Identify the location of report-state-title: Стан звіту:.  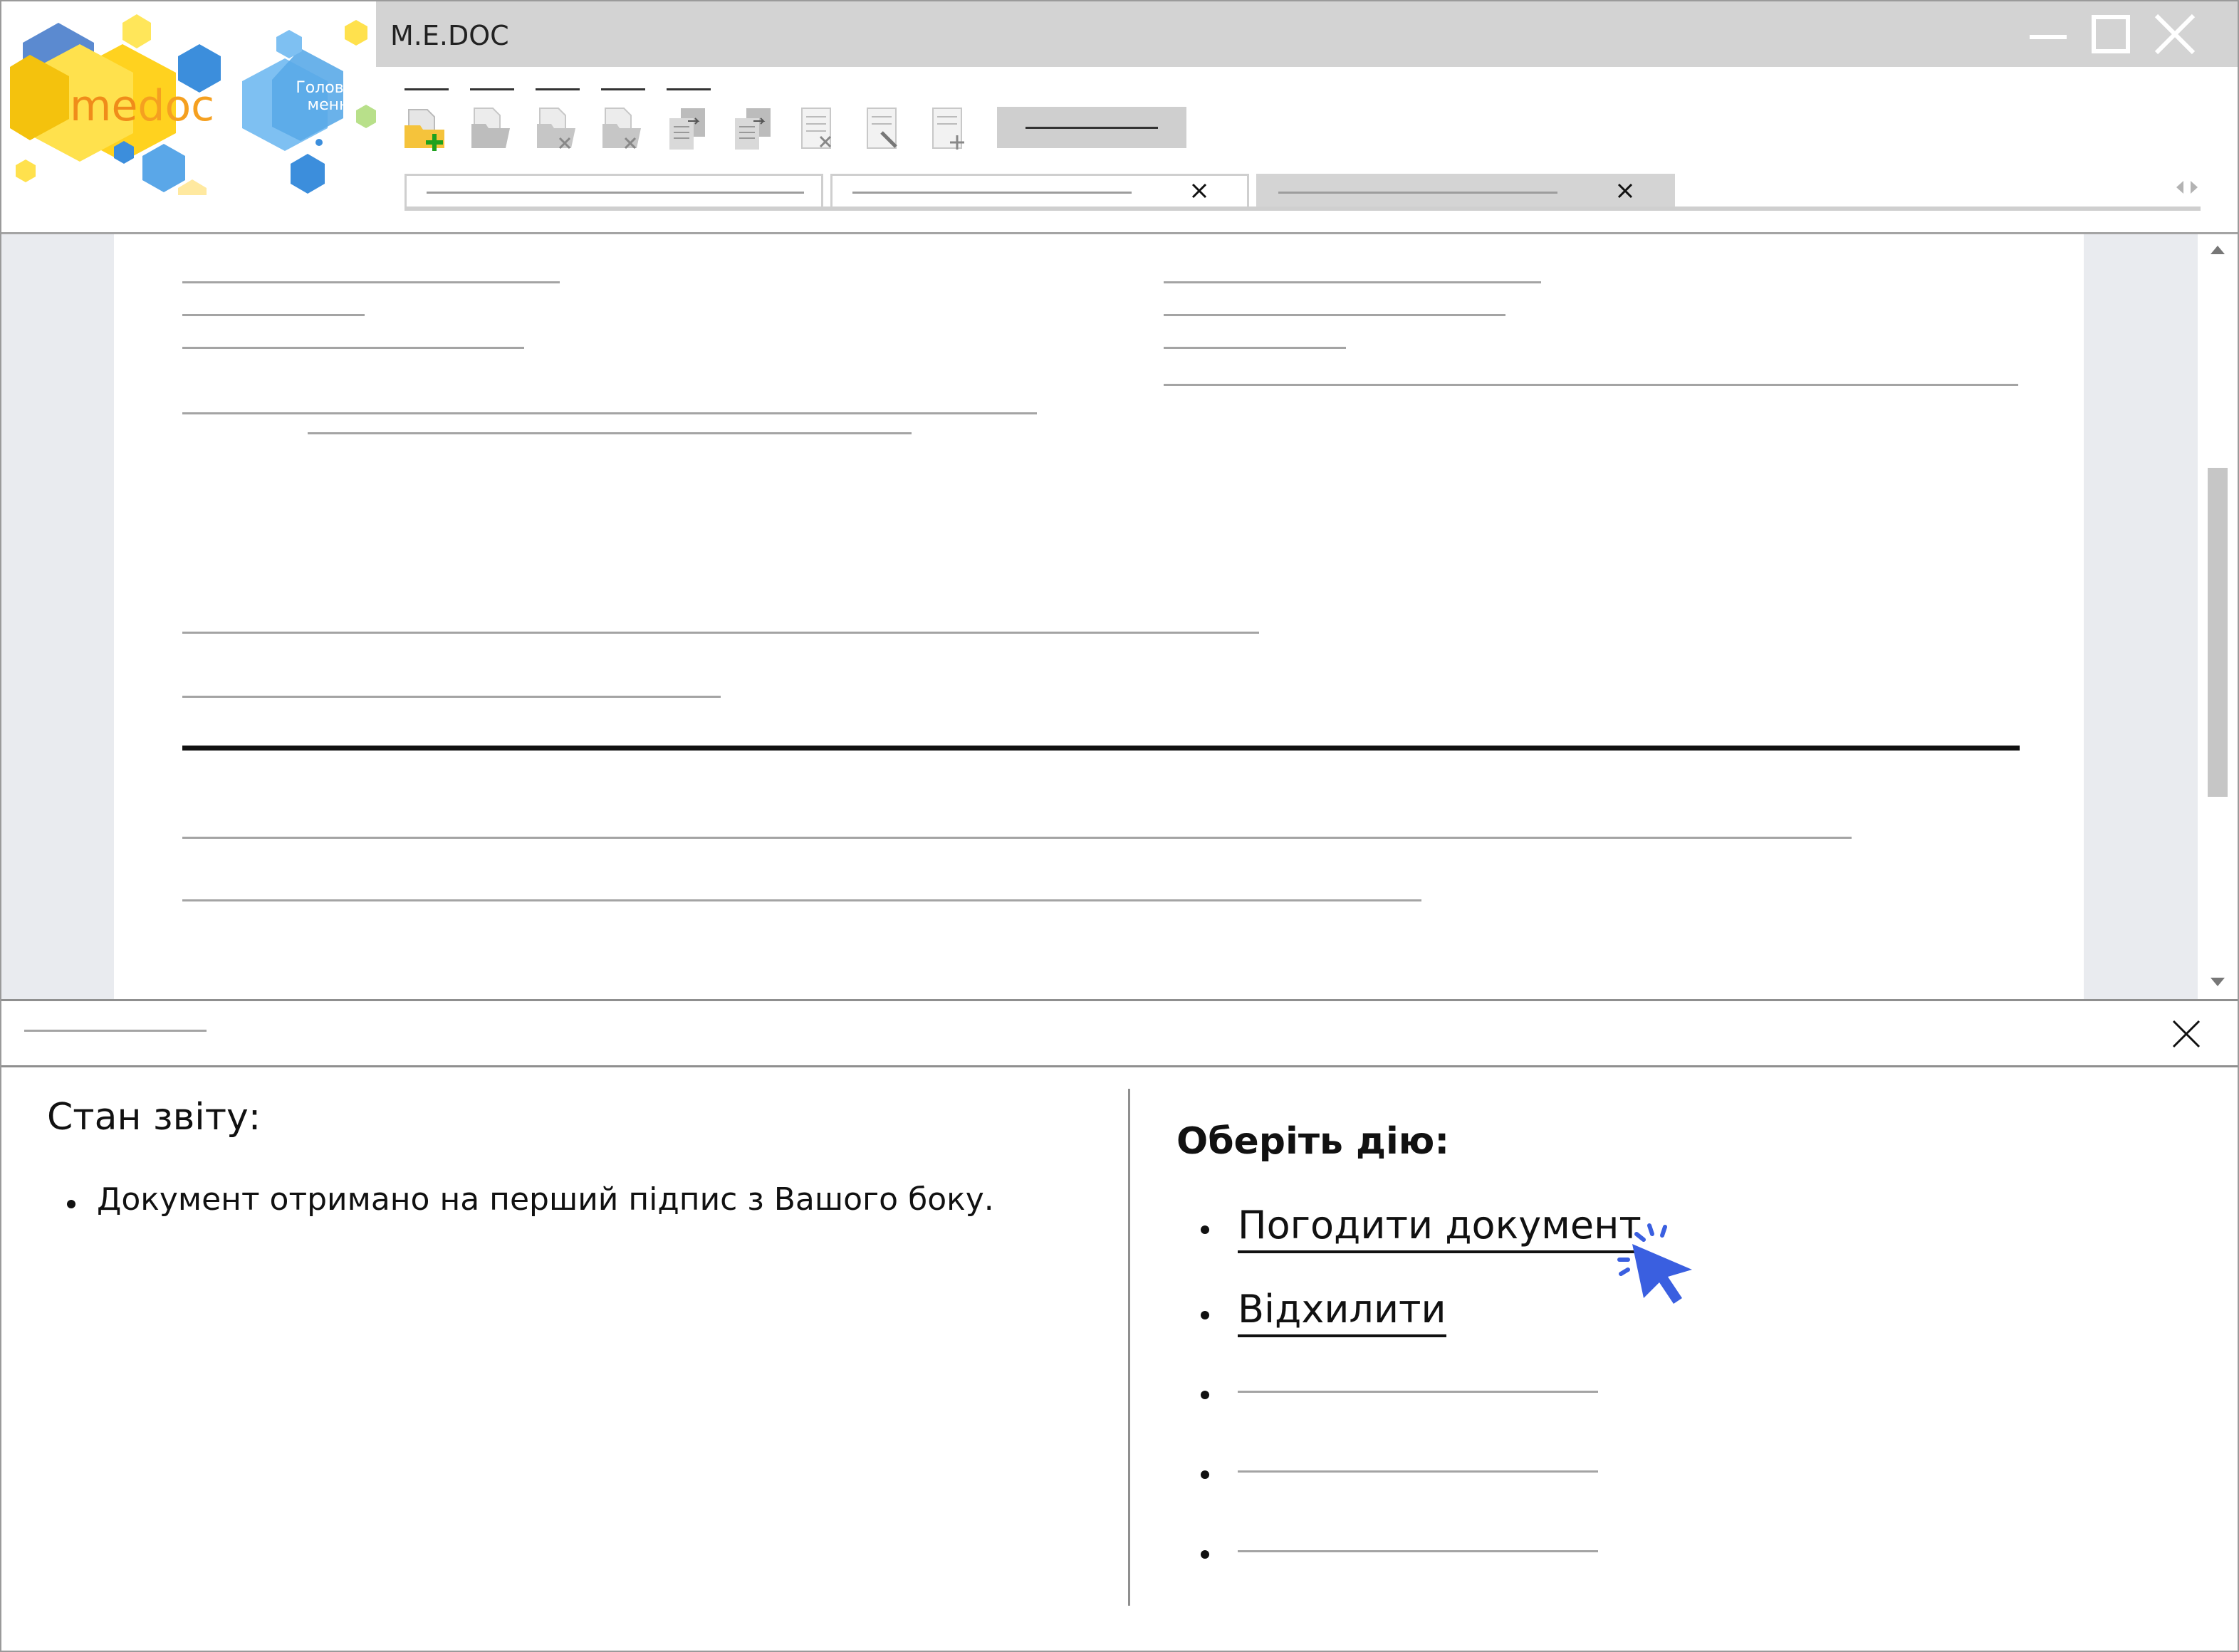
(154, 1117).